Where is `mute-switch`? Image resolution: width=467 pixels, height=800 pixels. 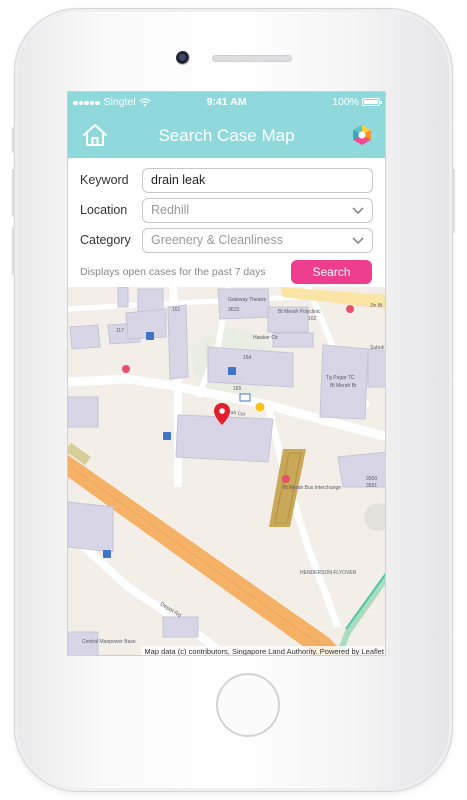 mute-switch is located at coordinates (13, 140).